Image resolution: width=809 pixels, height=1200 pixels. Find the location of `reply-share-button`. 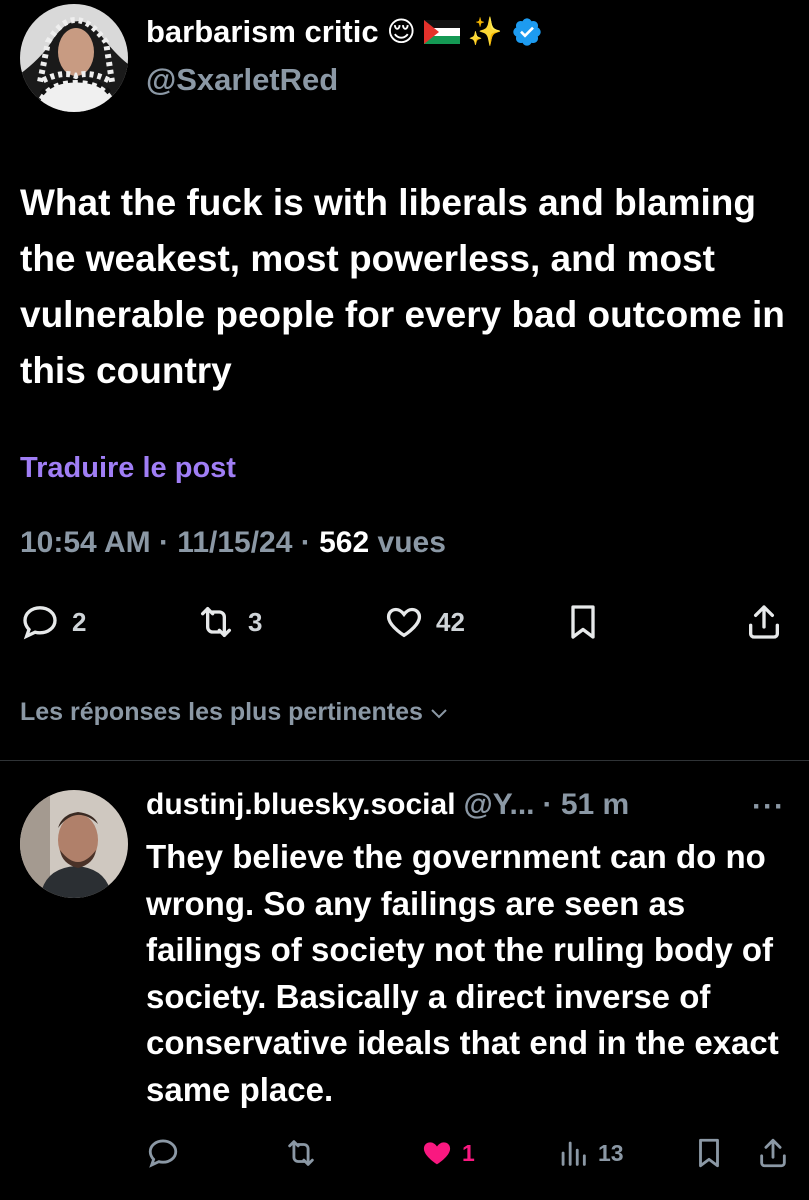

reply-share-button is located at coordinates (773, 1153).